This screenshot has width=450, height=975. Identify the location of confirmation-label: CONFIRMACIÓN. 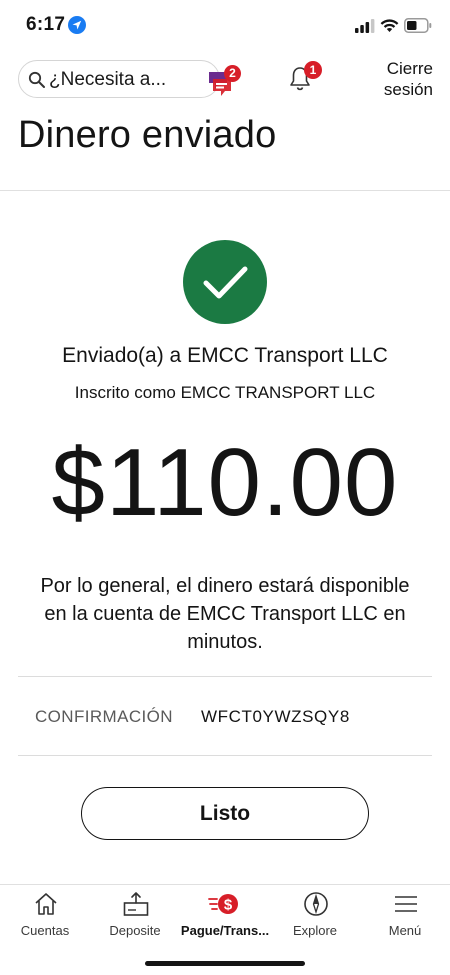
(104, 716).